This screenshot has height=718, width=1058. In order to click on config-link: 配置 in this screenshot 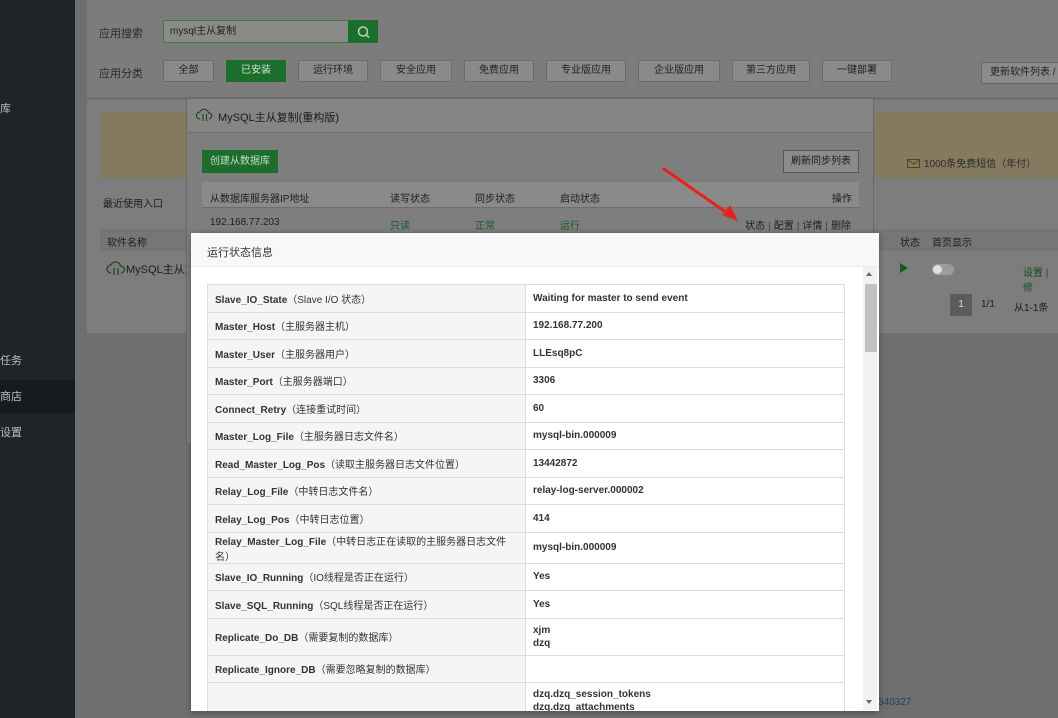, I will do `click(784, 226)`.